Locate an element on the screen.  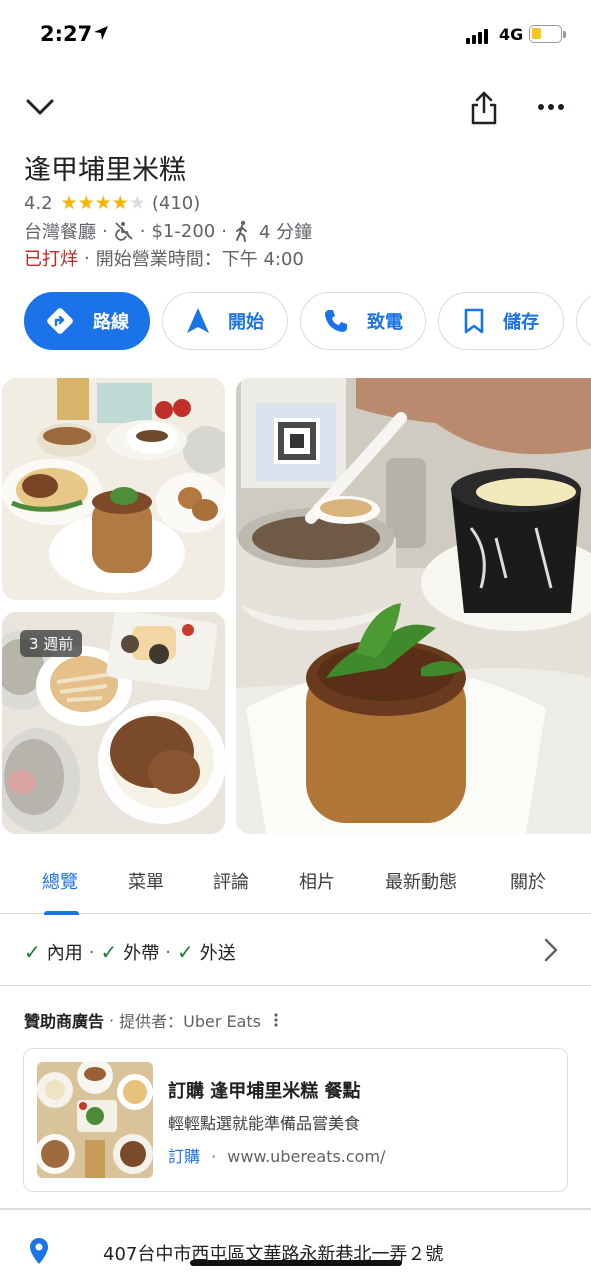
navigation-arrow-icon is located at coordinates (198, 320).